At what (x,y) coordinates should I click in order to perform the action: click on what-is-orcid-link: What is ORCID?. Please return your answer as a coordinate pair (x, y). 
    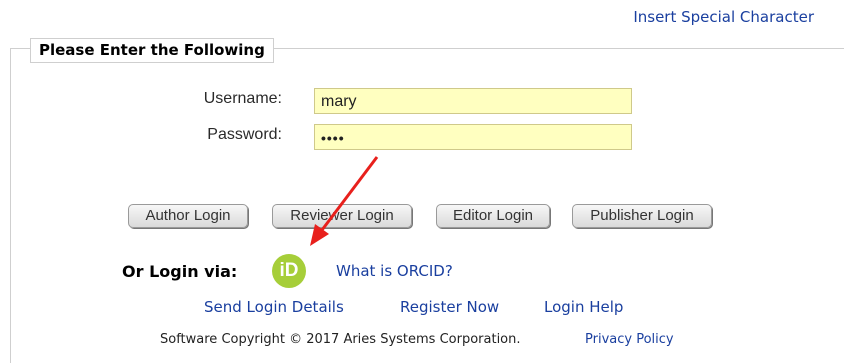
    Looking at the image, I should click on (394, 271).